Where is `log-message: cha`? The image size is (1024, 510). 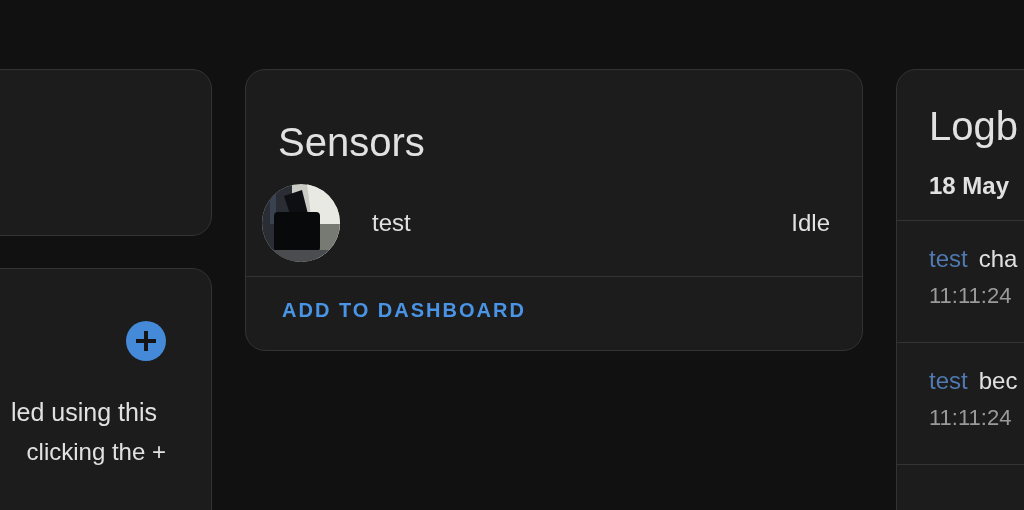
log-message: cha is located at coordinates (998, 258).